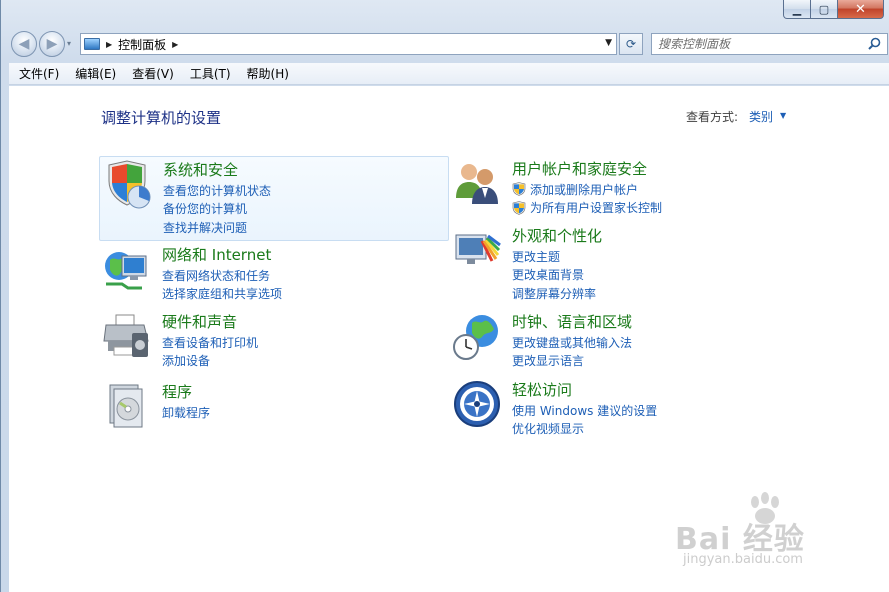  Describe the element at coordinates (572, 361) in the screenshot. I see `link-change-display-language: 更改显示语言` at that location.